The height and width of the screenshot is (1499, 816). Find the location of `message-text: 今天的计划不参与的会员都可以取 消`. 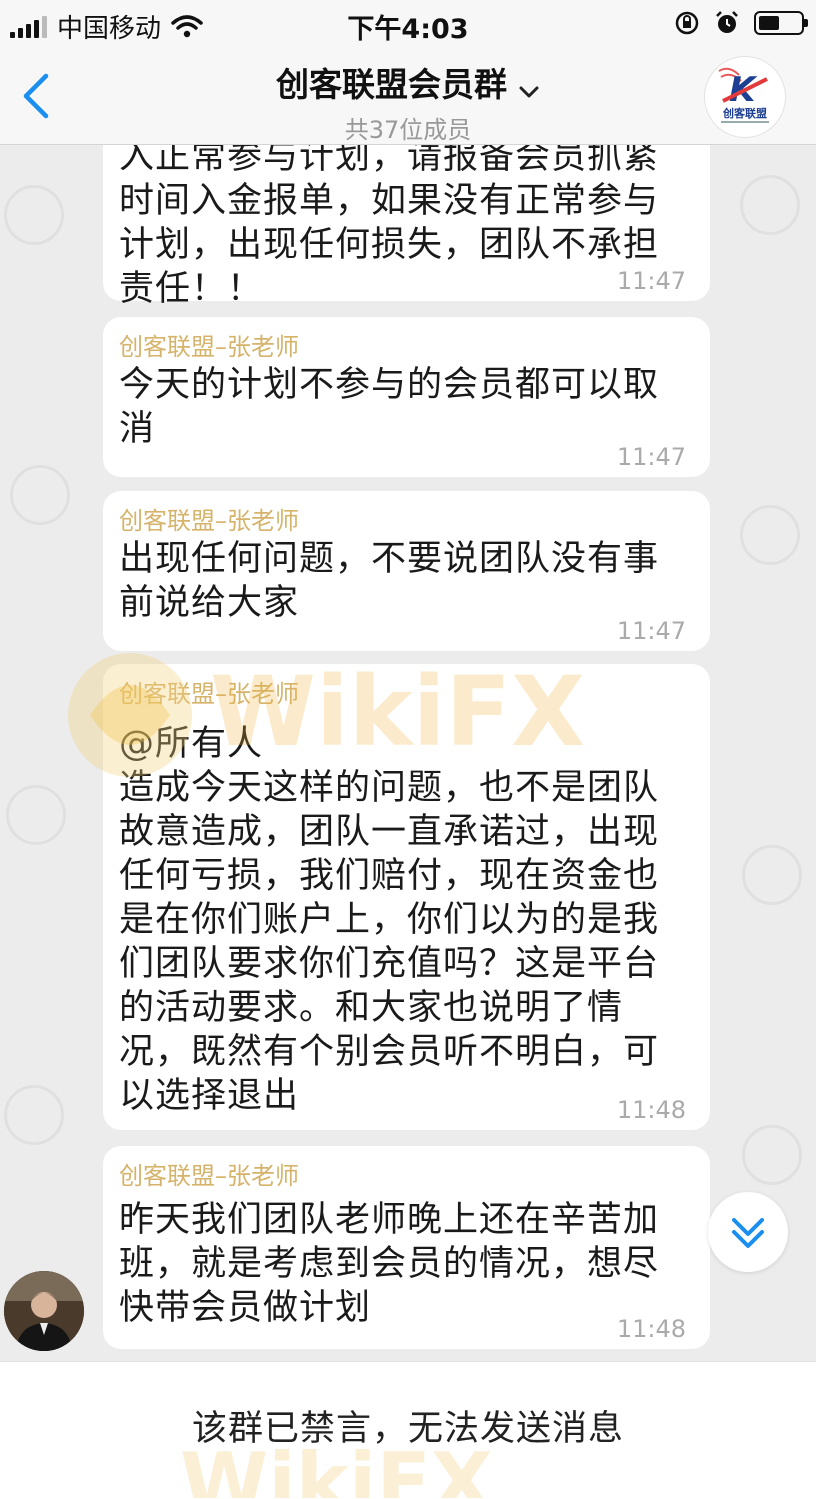

message-text: 今天的计划不参与的会员都可以取 消 is located at coordinates (389, 407).